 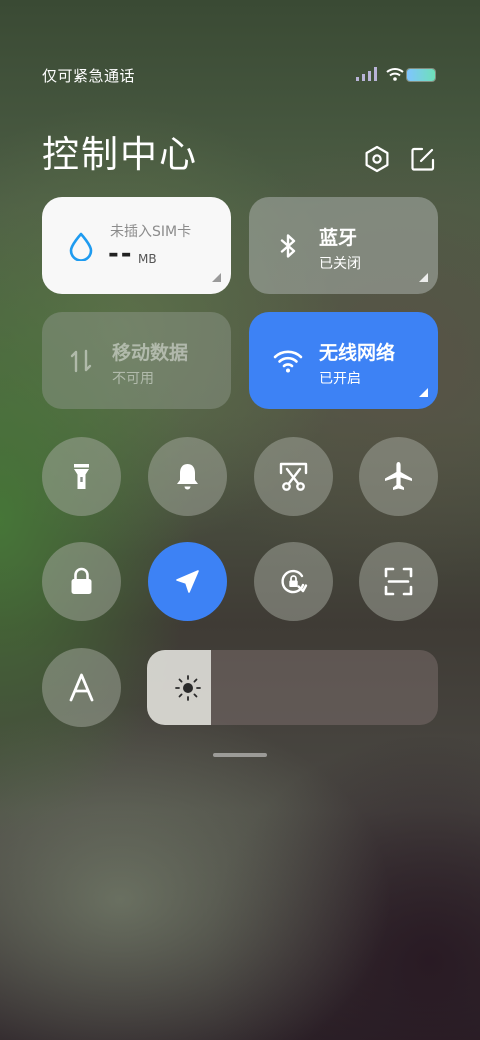 I want to click on letter-a-icon, so click(x=81, y=687).